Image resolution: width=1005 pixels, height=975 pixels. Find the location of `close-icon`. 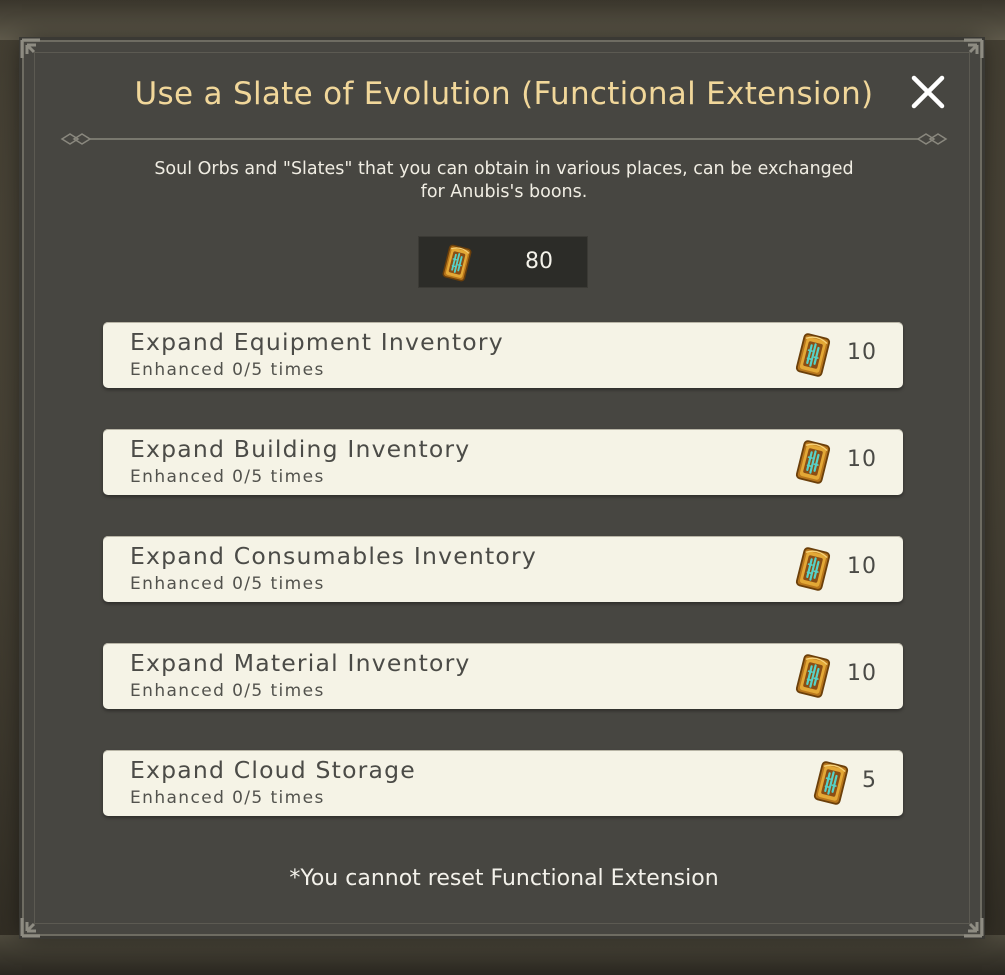

close-icon is located at coordinates (928, 92).